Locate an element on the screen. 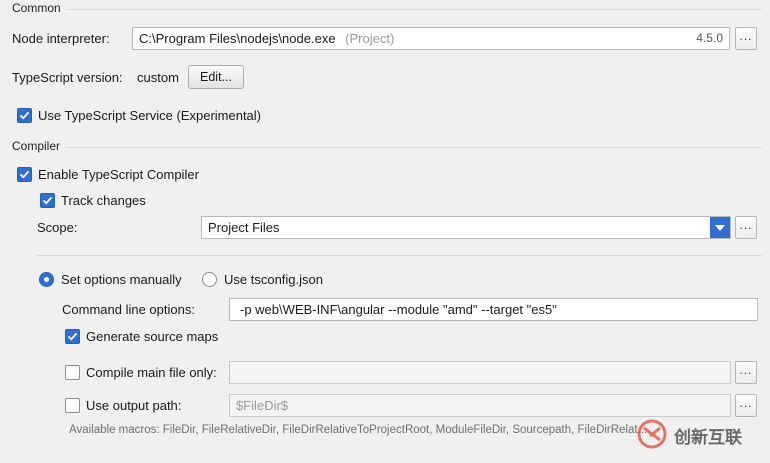 The width and height of the screenshot is (770, 463). compile-main-file-input is located at coordinates (480, 372).